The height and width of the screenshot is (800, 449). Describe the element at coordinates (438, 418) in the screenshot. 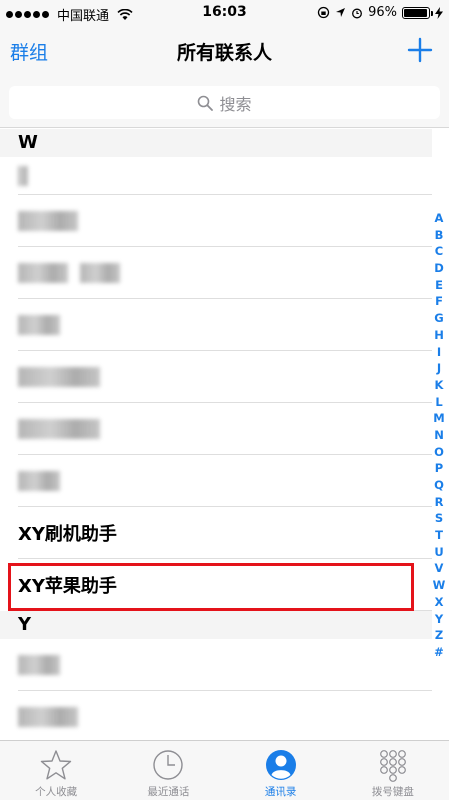

I see `index-letter: M` at that location.